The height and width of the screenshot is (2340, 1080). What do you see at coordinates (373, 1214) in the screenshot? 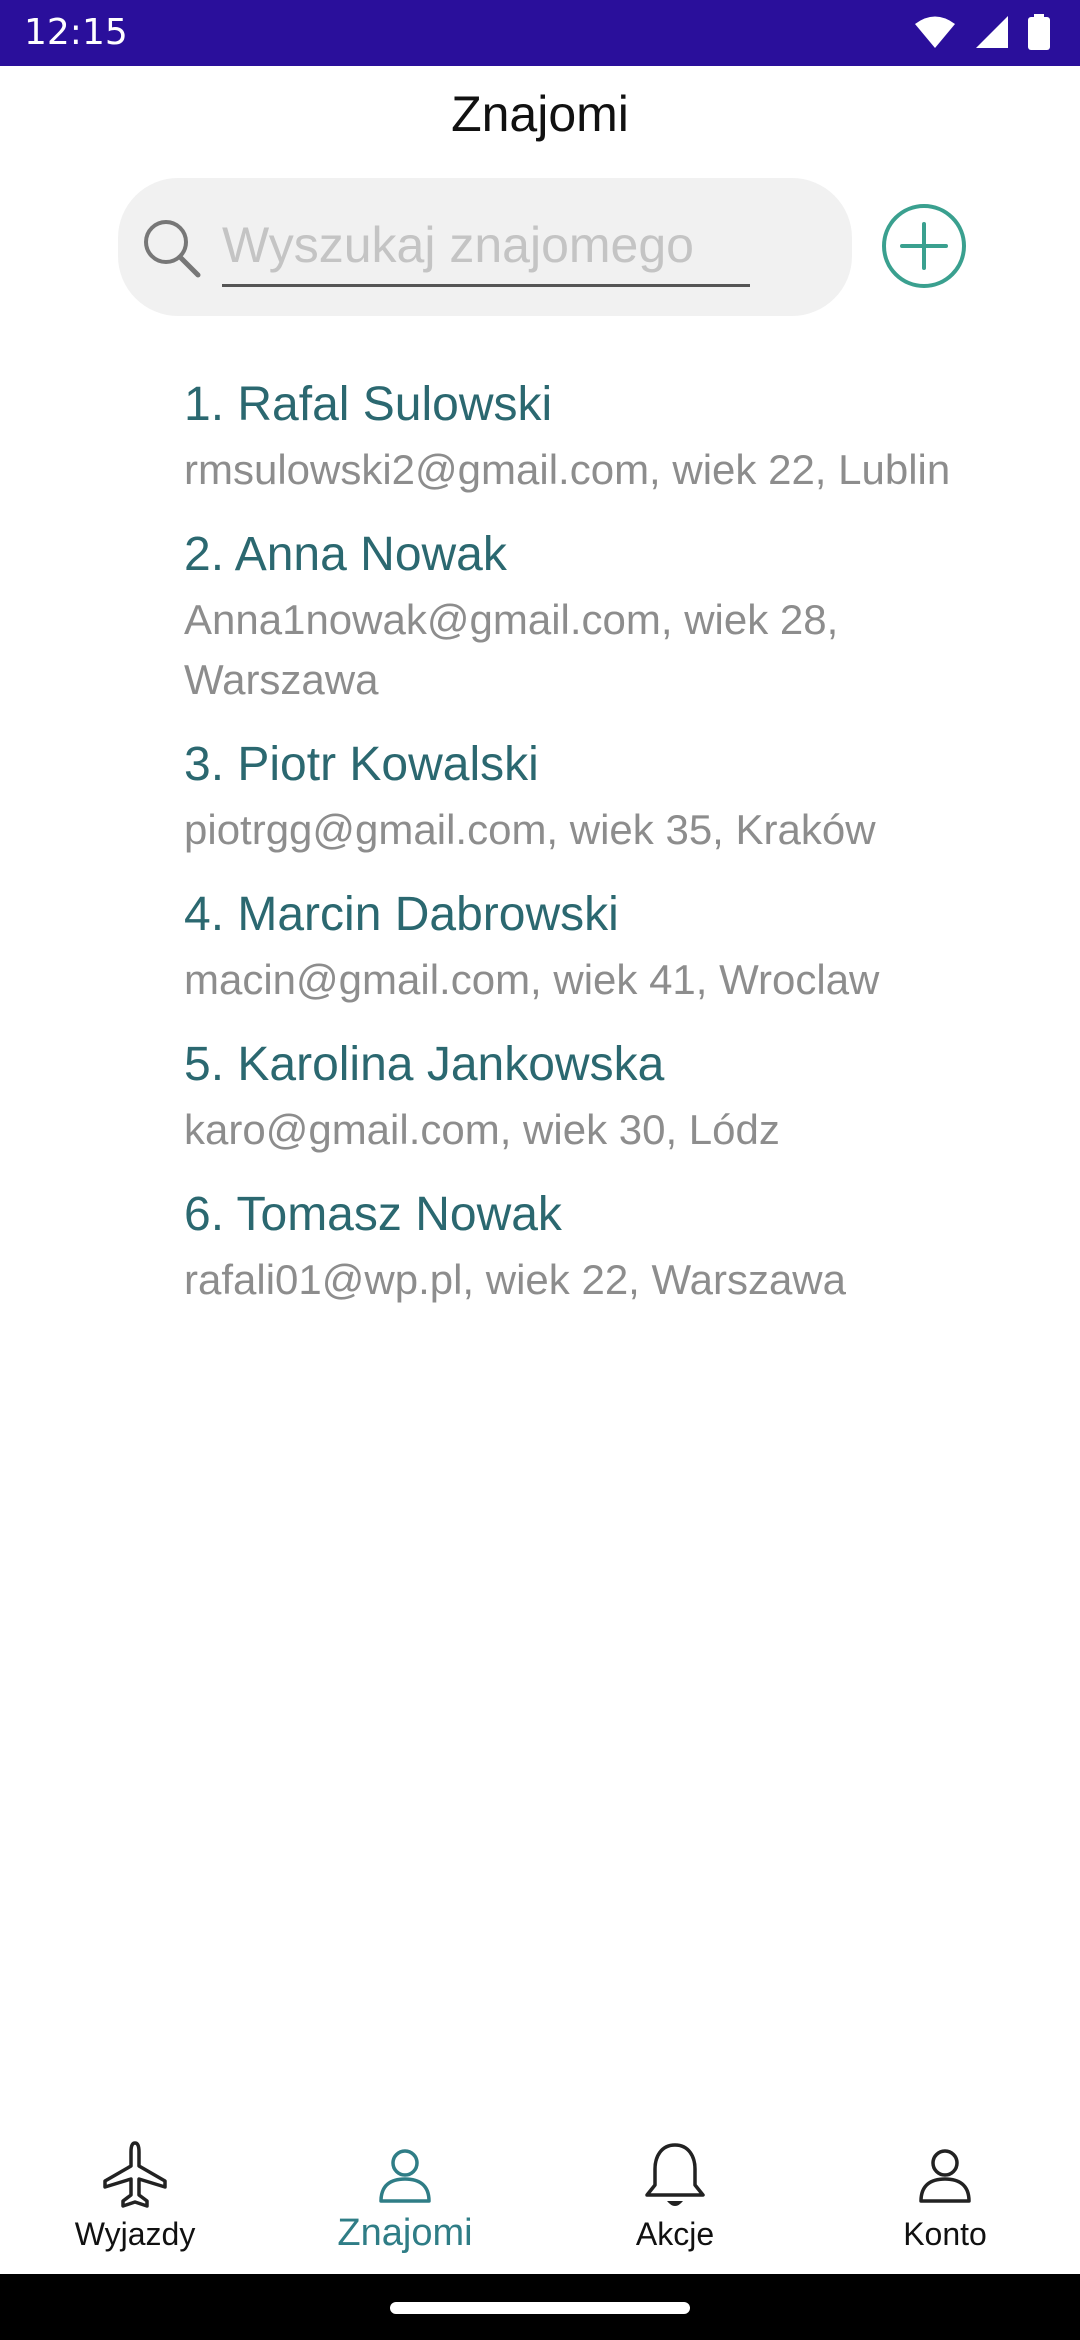
I see `friend-name: 6. Tomasz Nowak` at bounding box center [373, 1214].